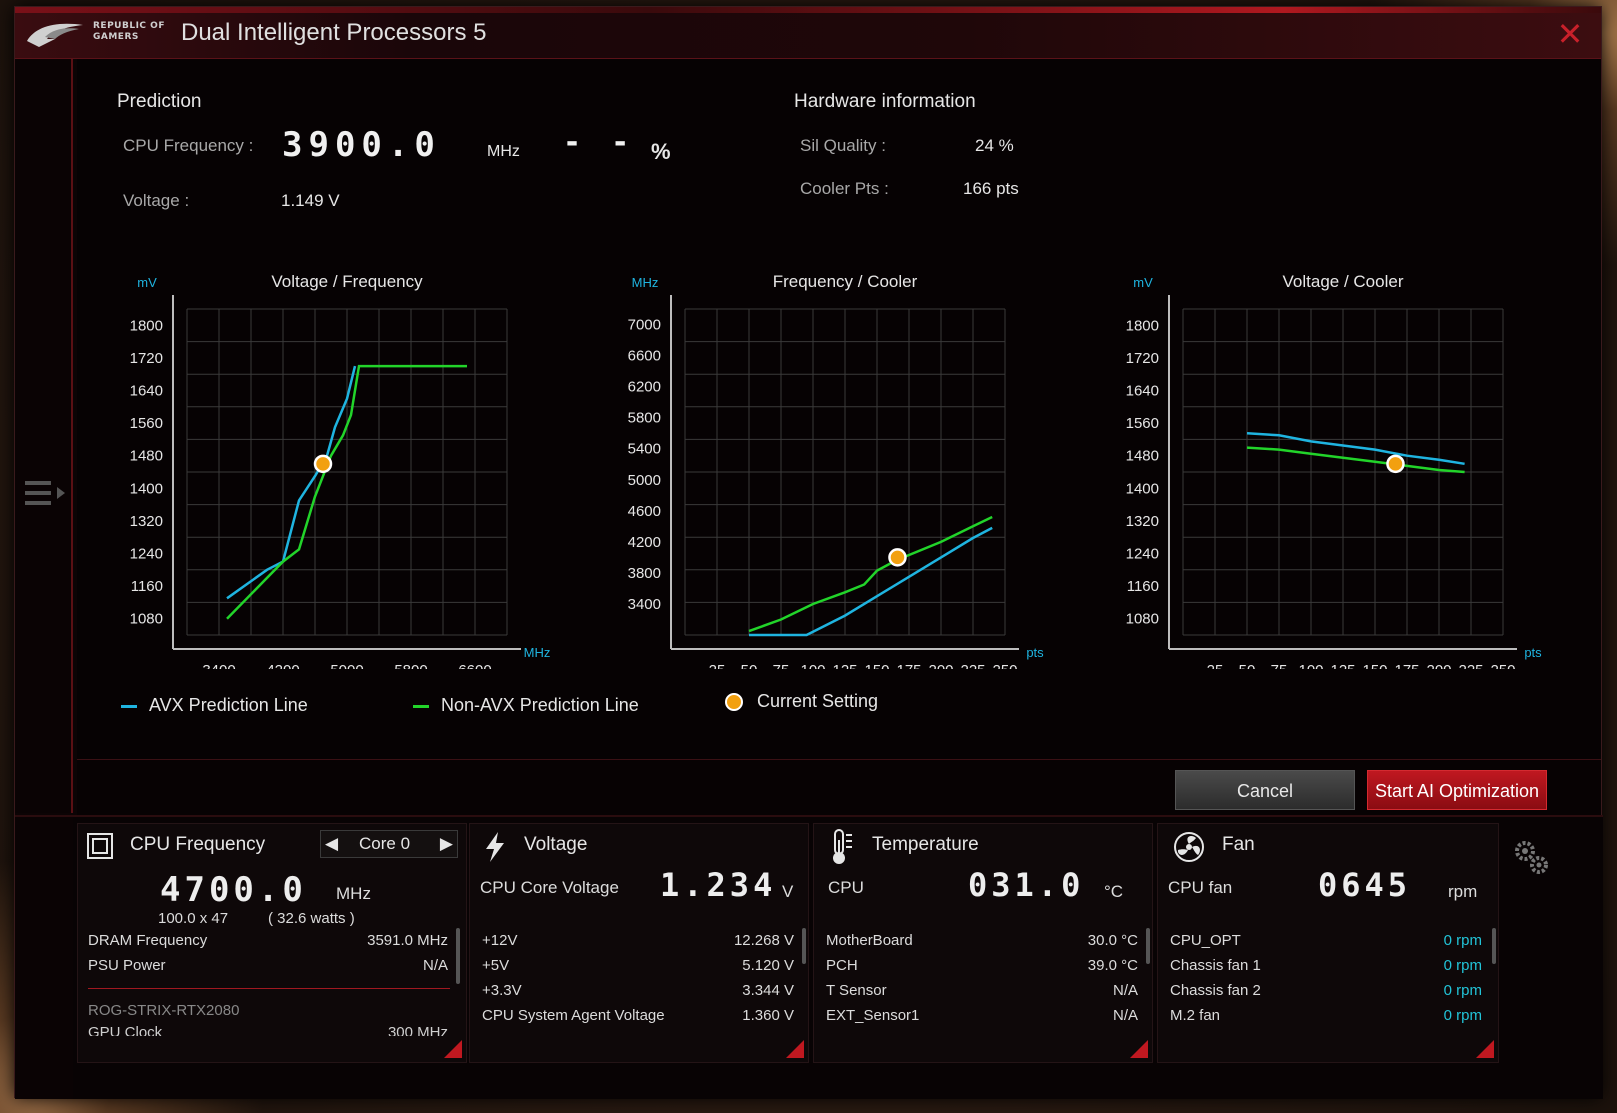  Describe the element at coordinates (839, 787) in the screenshot. I see `action-bar: Cancel Start AI Optimization` at that location.